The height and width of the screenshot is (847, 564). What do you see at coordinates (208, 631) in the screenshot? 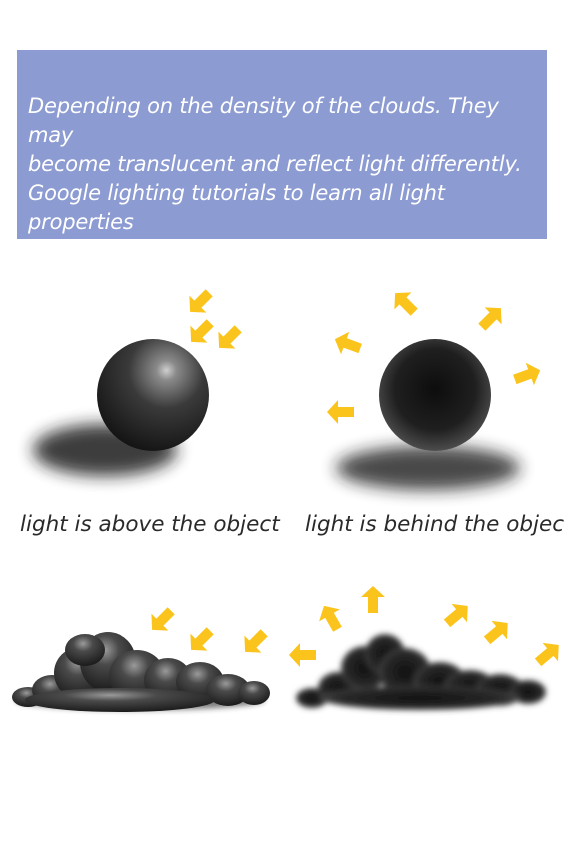
I see `arrows-cloud-above` at bounding box center [208, 631].